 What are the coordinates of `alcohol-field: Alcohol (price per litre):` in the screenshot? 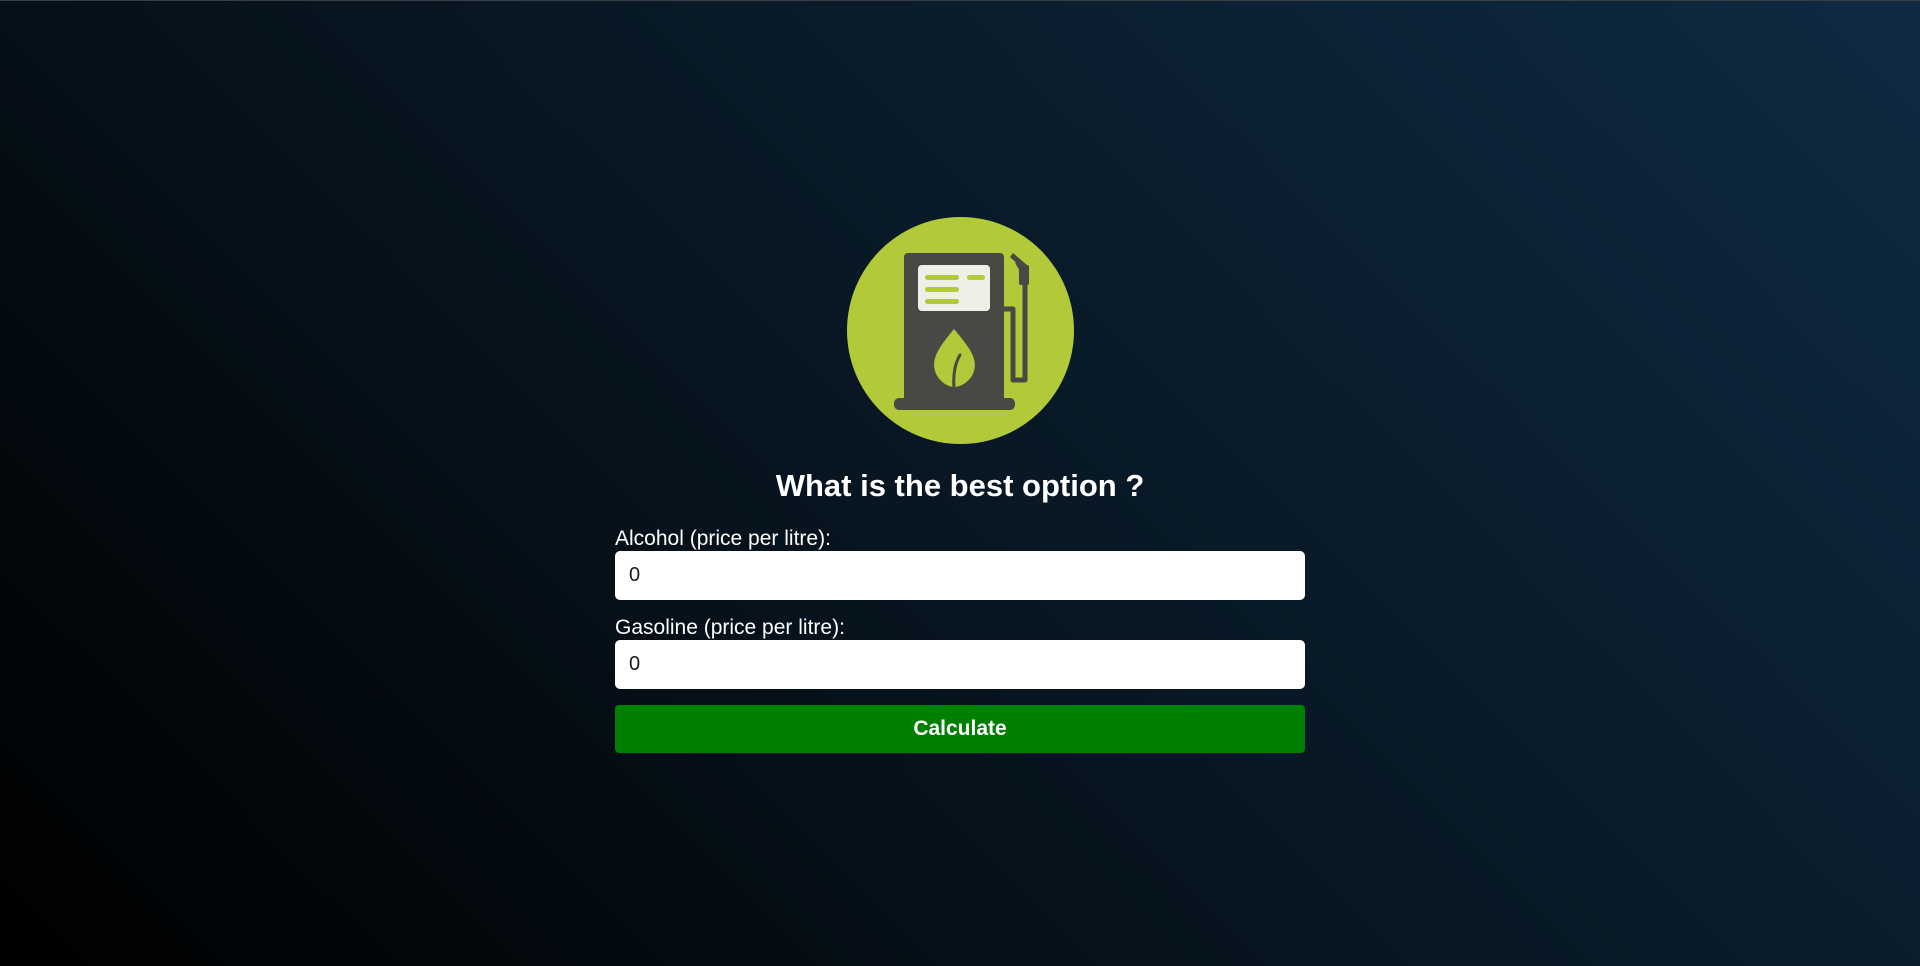 It's located at (960, 563).